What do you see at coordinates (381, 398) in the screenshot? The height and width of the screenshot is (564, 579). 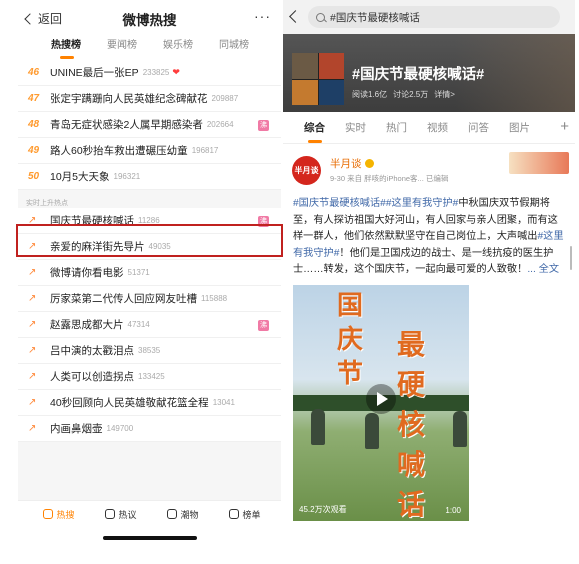 I see `play-icon` at bounding box center [381, 398].